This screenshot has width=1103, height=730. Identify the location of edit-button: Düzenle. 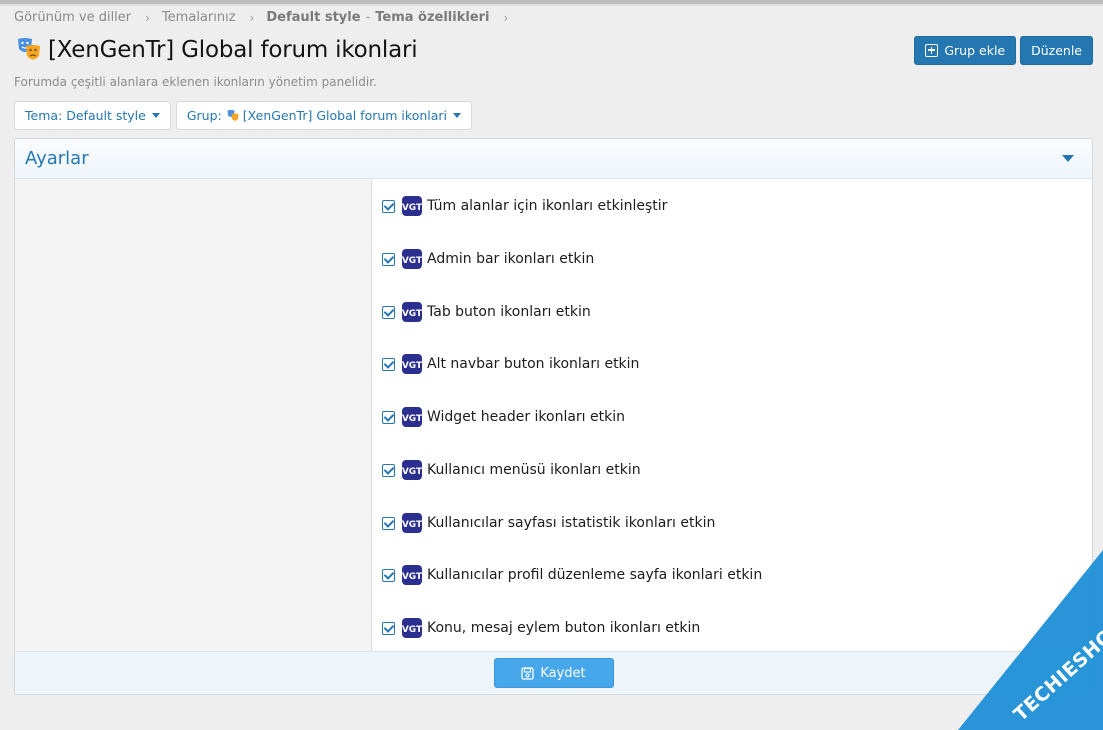
(1056, 50).